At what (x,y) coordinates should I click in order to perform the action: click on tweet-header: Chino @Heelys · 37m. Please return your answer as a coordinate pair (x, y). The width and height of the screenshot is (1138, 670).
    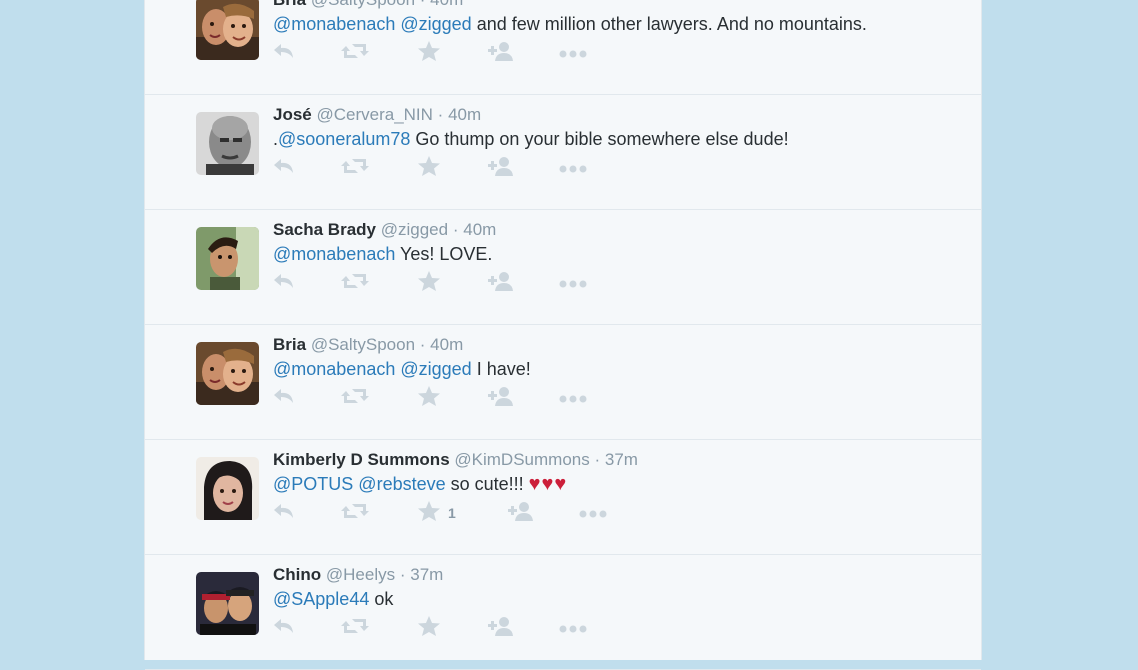
    Looking at the image, I should click on (617, 575).